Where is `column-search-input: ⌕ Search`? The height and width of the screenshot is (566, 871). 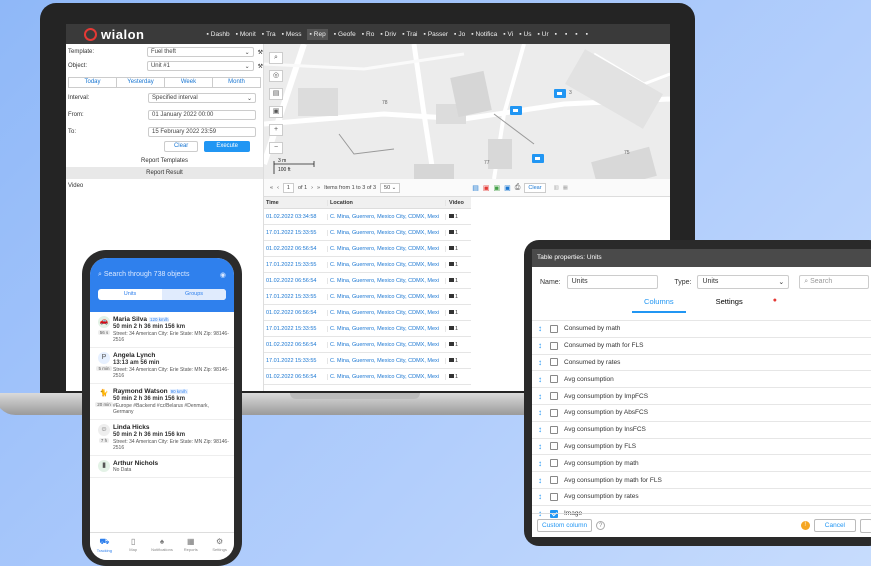
column-search-input: ⌕ Search is located at coordinates (834, 282).